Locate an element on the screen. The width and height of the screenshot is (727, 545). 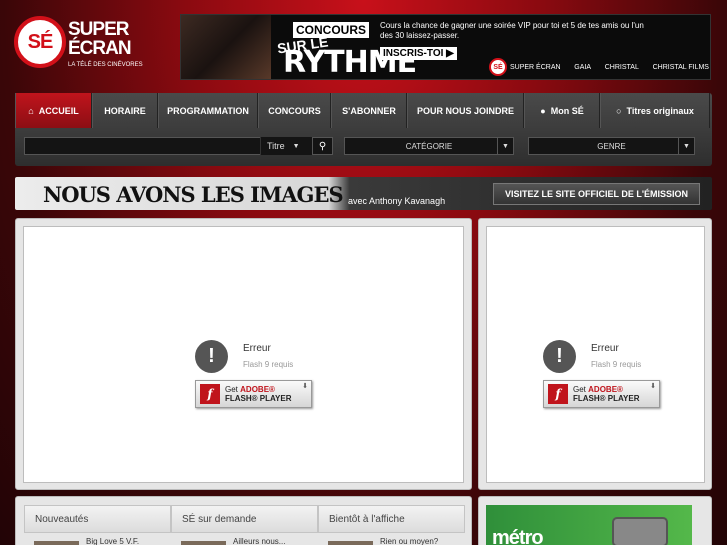
listing-title: Rien ou moyen? is located at coordinates (409, 541).